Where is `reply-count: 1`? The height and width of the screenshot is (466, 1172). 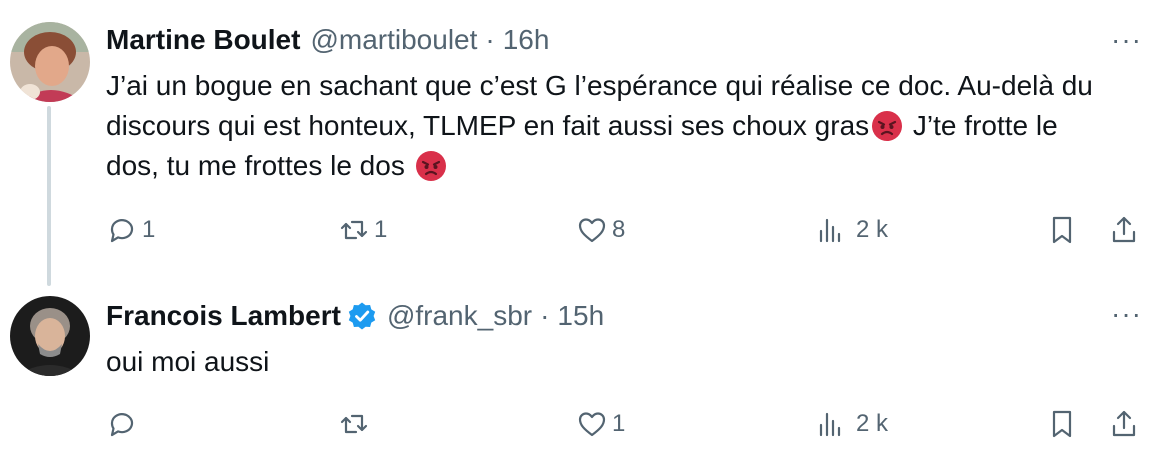 reply-count: 1 is located at coordinates (149, 229).